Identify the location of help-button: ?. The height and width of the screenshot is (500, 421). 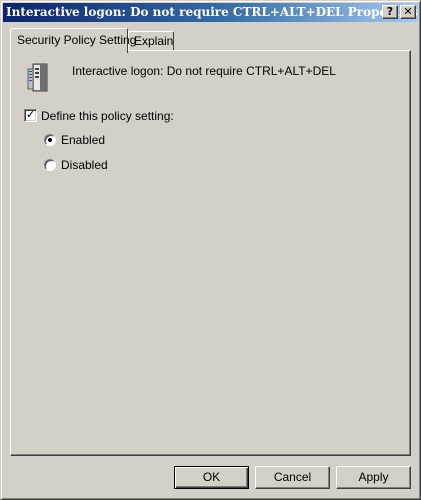
(390, 12).